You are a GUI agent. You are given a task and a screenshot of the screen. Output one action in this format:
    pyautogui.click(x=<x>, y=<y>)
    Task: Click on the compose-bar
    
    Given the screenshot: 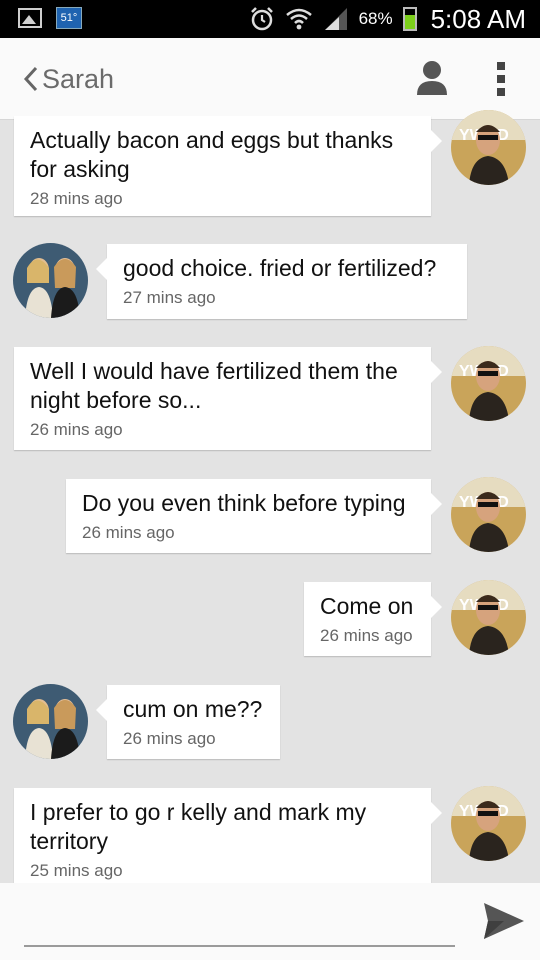 What is the action you would take?
    pyautogui.click(x=270, y=921)
    